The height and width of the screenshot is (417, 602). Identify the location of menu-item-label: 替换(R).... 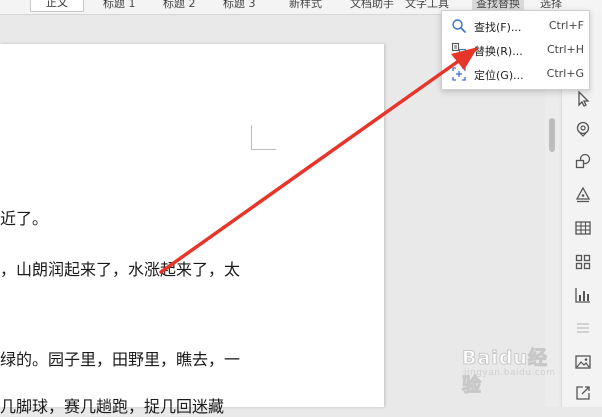
(498, 51).